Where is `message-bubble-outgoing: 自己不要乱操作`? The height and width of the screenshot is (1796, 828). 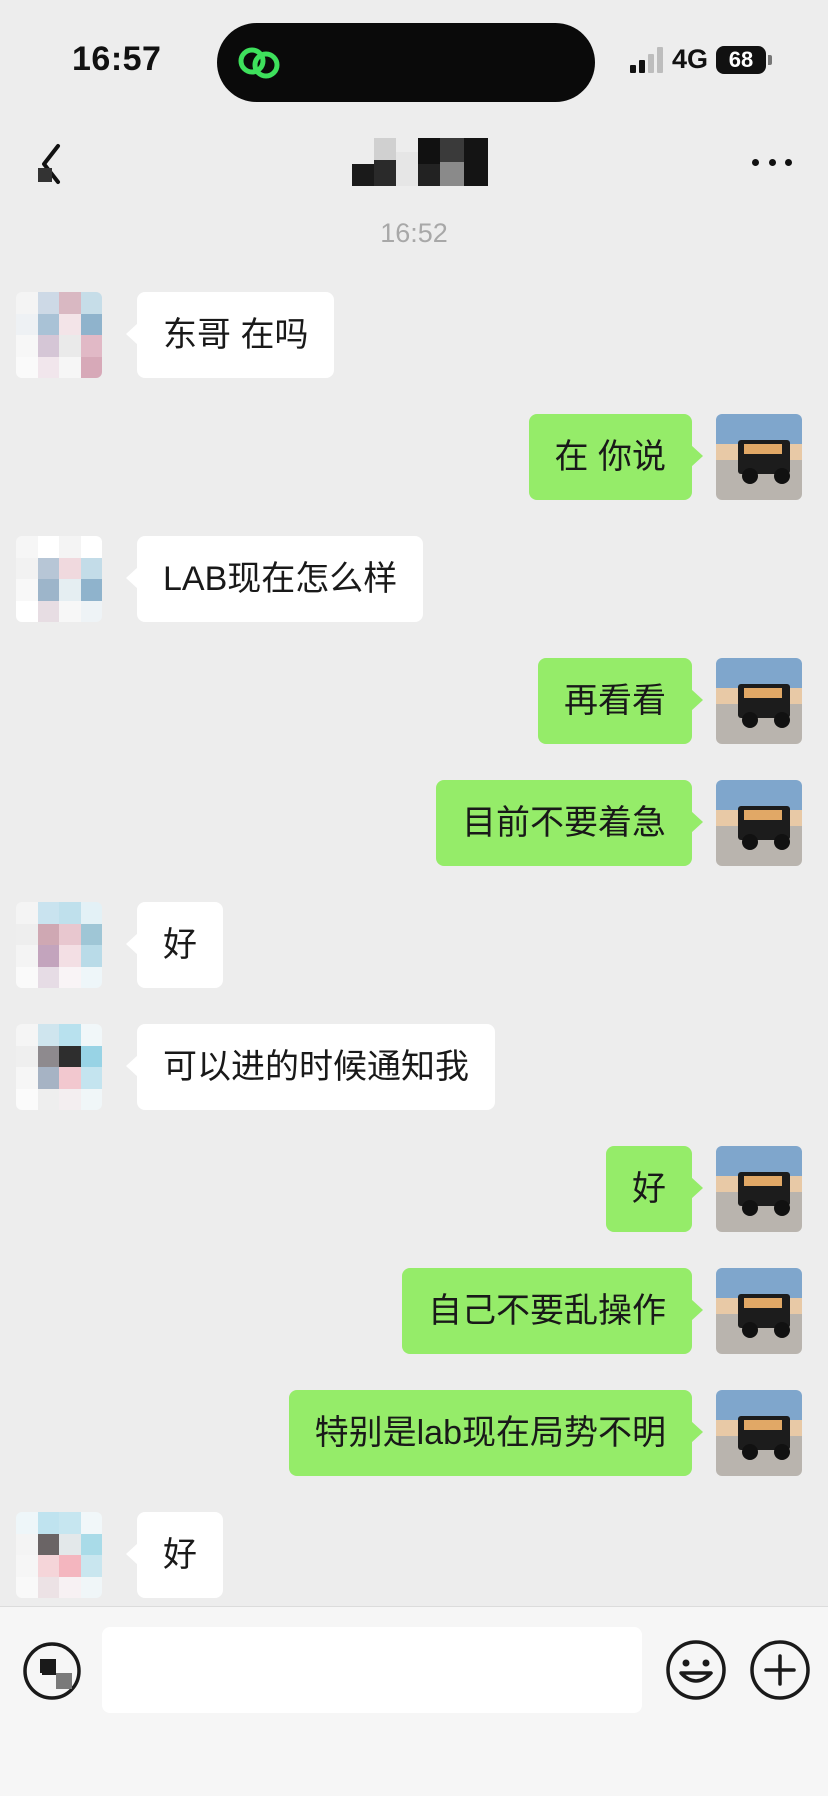 message-bubble-outgoing: 自己不要乱操作 is located at coordinates (552, 1311).